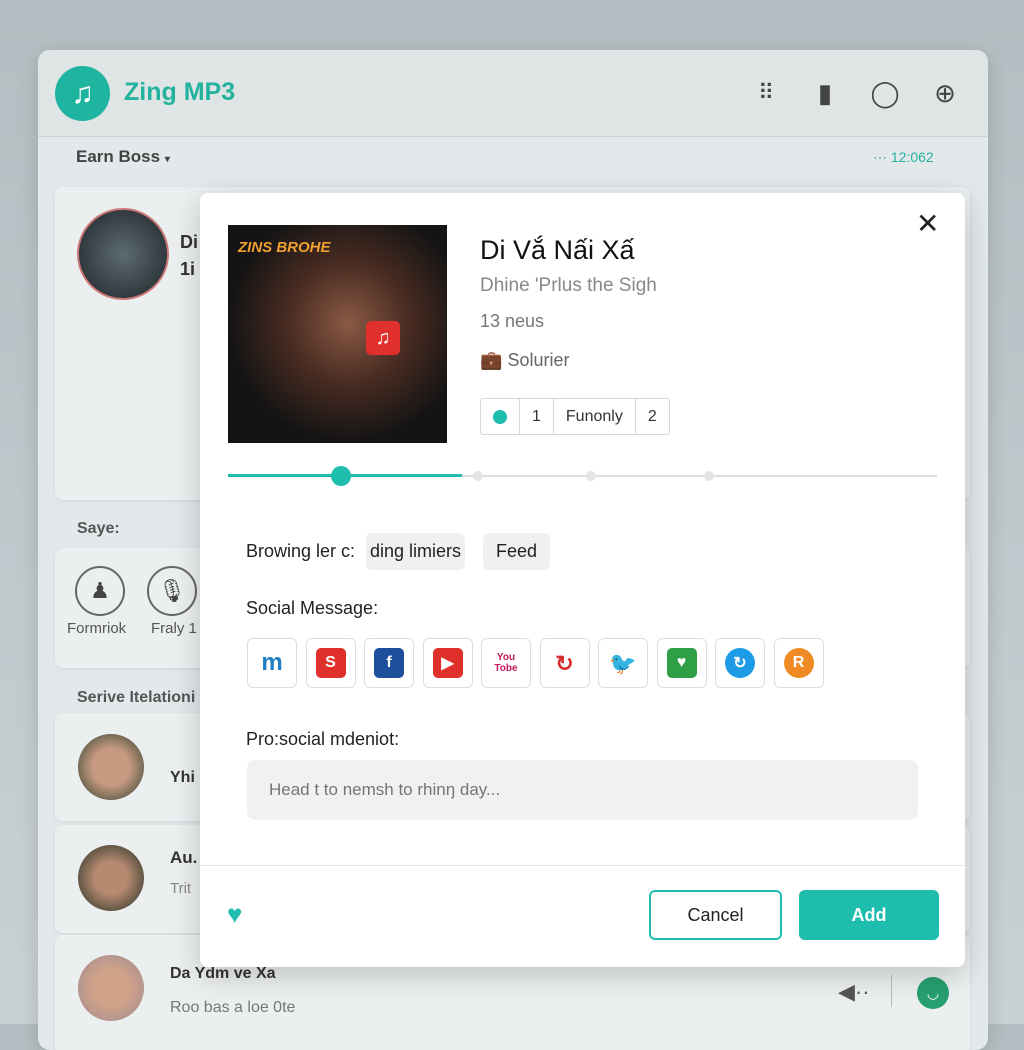  Describe the element at coordinates (180, 92) in the screenshot. I see `app-title: Zing MP3` at that location.